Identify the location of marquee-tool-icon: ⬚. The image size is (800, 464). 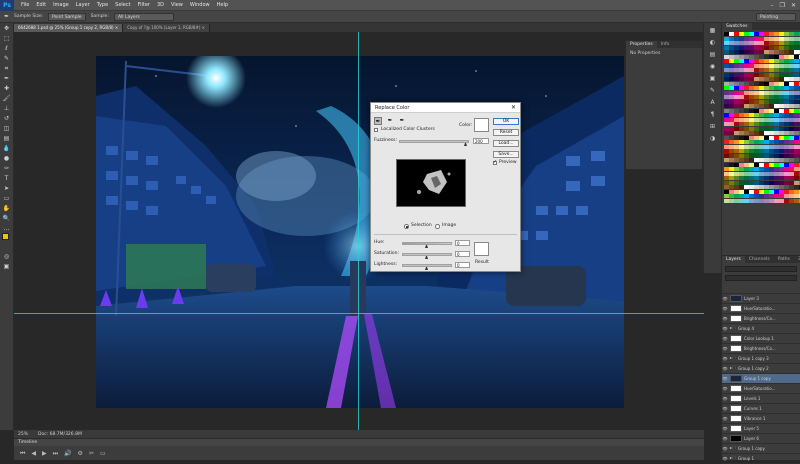
(7, 39).